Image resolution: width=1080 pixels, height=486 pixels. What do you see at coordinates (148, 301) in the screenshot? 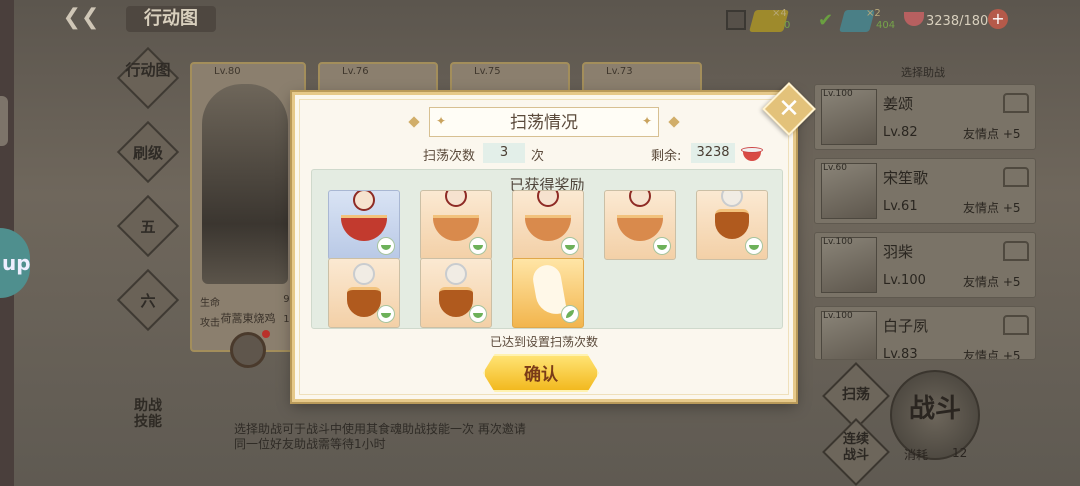
I see `menu-item-label: 六` at bounding box center [148, 301].